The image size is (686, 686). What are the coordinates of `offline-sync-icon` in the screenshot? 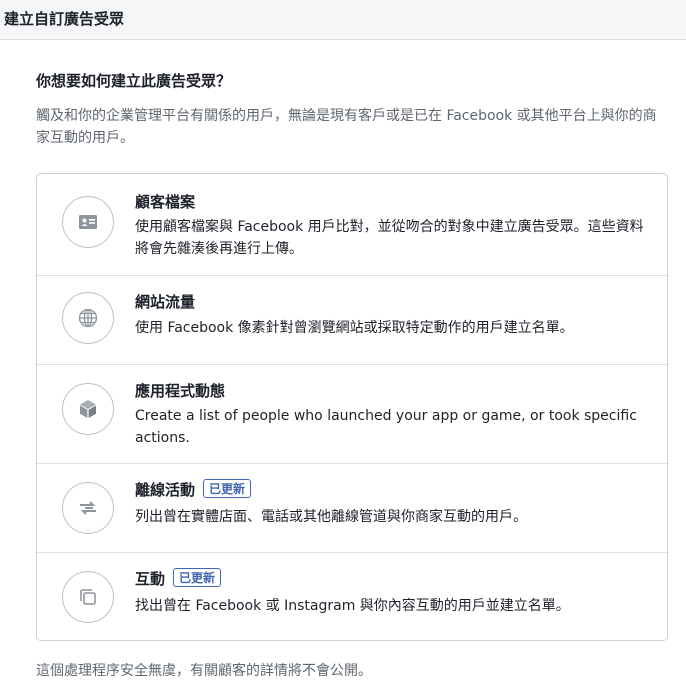 It's located at (88, 508).